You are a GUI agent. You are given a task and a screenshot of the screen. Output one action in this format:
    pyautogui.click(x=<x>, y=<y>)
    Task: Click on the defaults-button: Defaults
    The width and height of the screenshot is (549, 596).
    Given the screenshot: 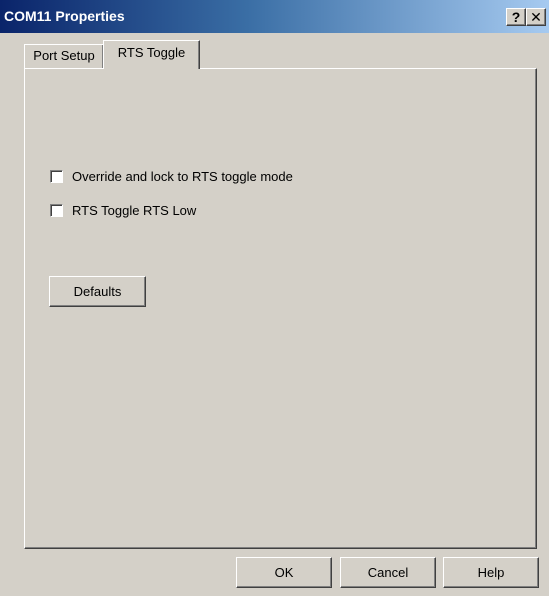 What is the action you would take?
    pyautogui.click(x=97, y=291)
    